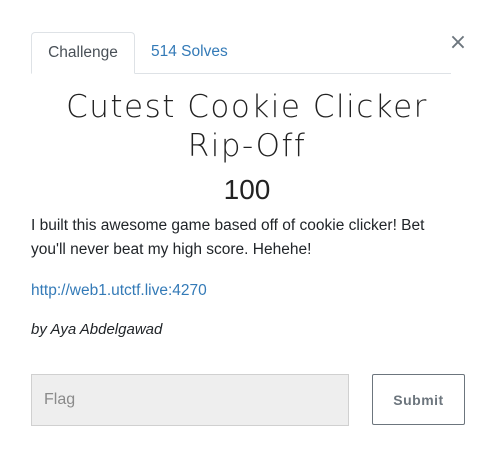  What do you see at coordinates (190, 400) in the screenshot?
I see `flag-input` at bounding box center [190, 400].